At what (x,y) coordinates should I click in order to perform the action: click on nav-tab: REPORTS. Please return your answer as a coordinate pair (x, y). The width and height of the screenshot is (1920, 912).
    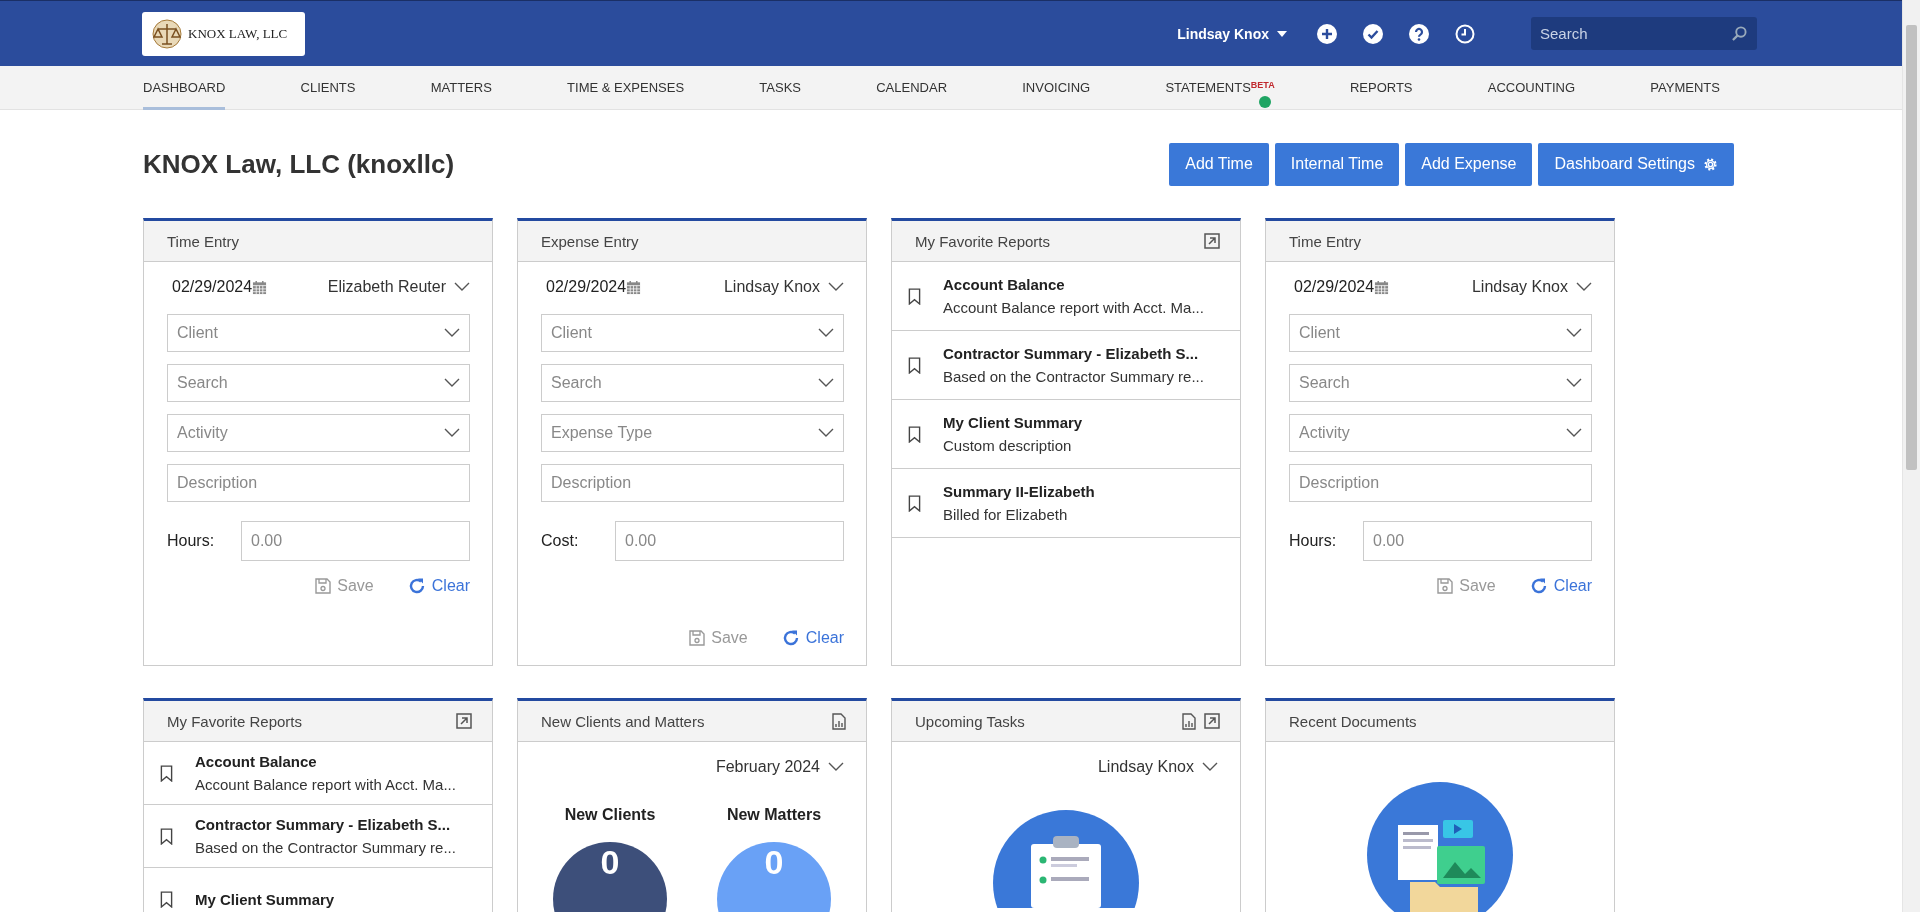
    Looking at the image, I should click on (1381, 87).